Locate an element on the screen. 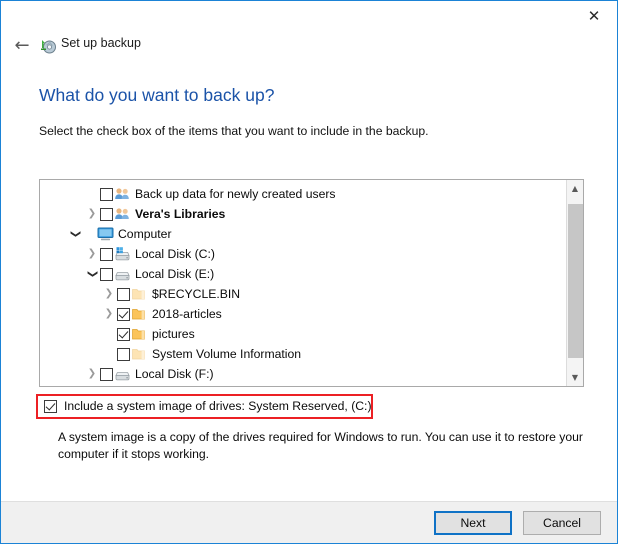 The height and width of the screenshot is (544, 618). tree-row-label: Computer is located at coordinates (145, 234).